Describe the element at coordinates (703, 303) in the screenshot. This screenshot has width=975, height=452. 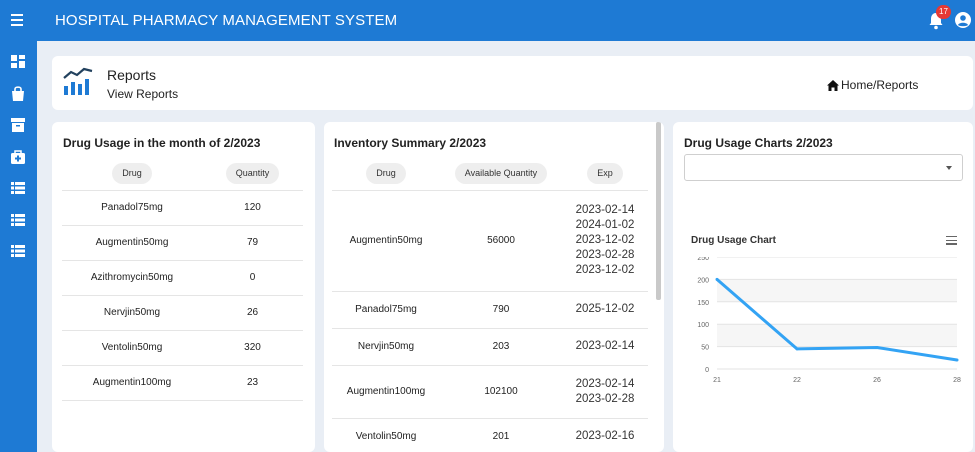
I see `y-tick-label: 150` at that location.